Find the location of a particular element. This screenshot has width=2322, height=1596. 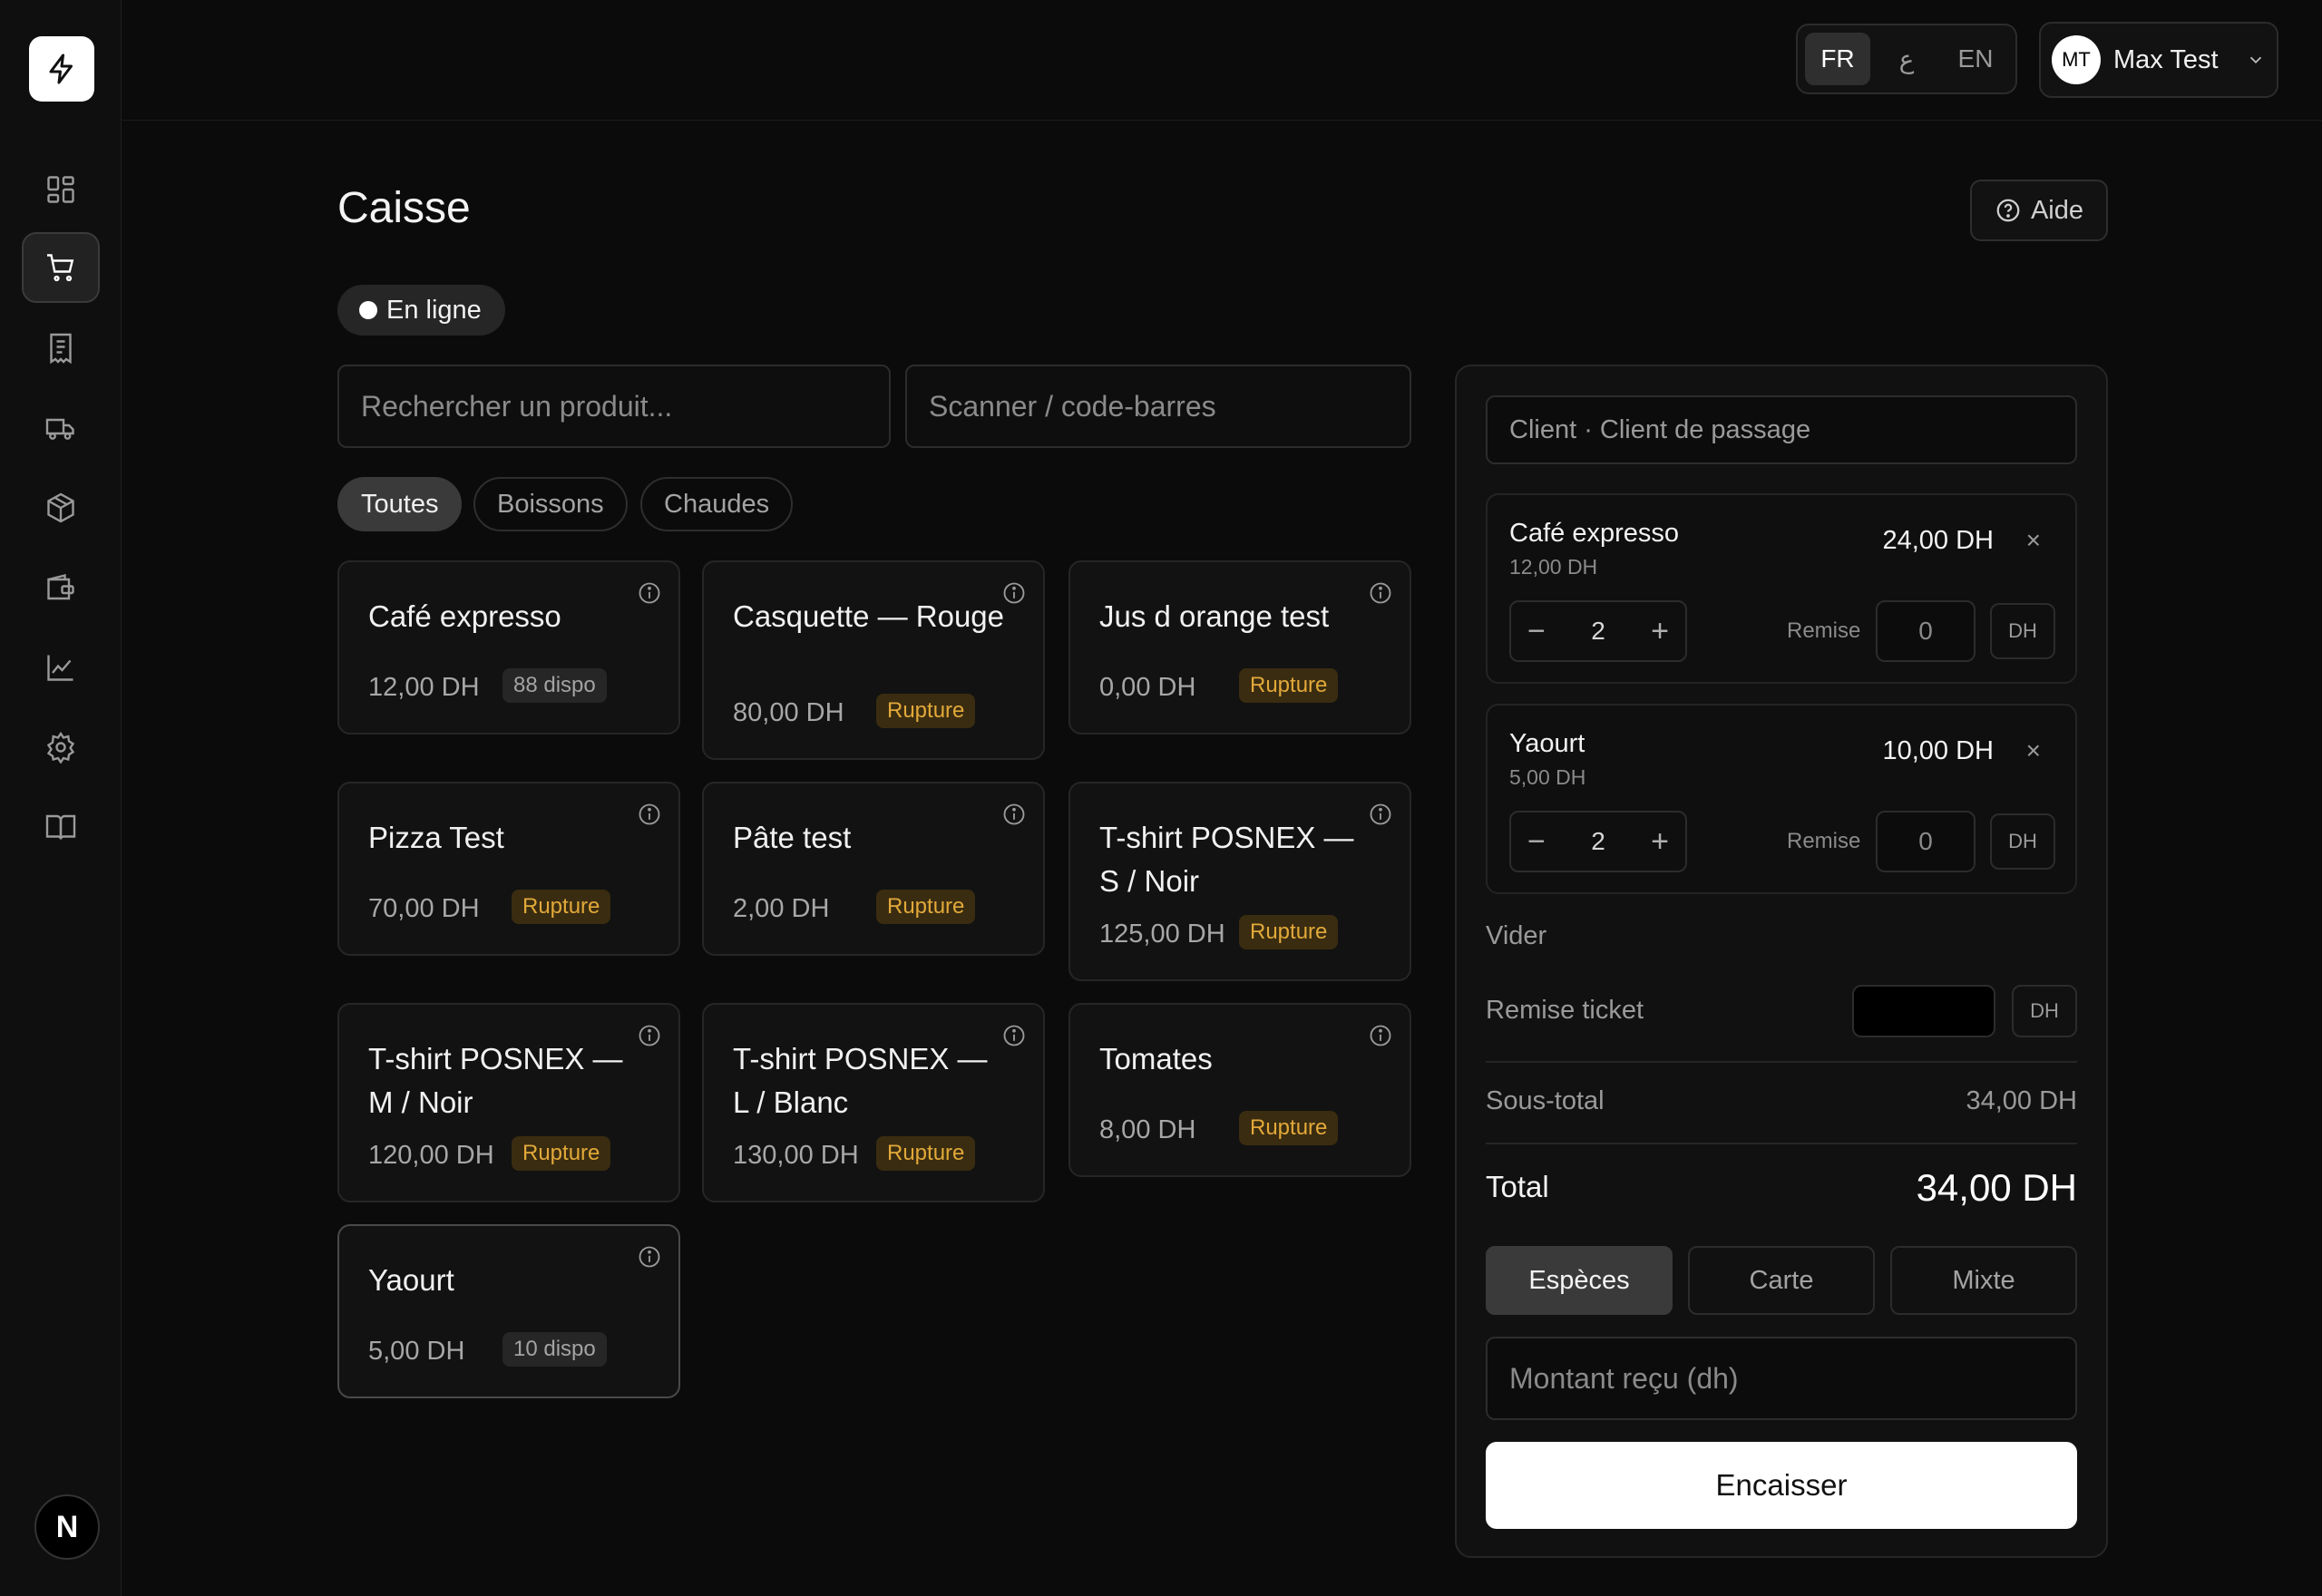

package-icon is located at coordinates (60, 507).